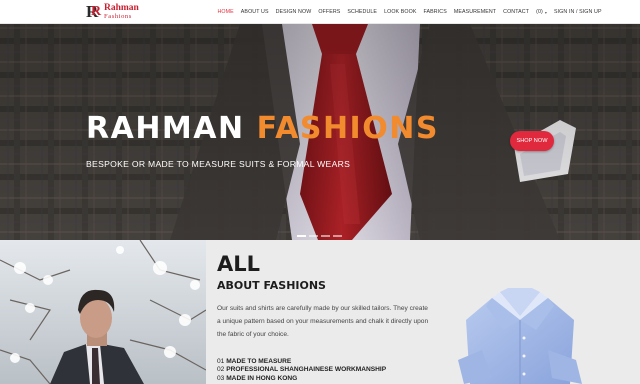 The width and height of the screenshot is (640, 384). I want to click on model-photo, so click(103, 312).